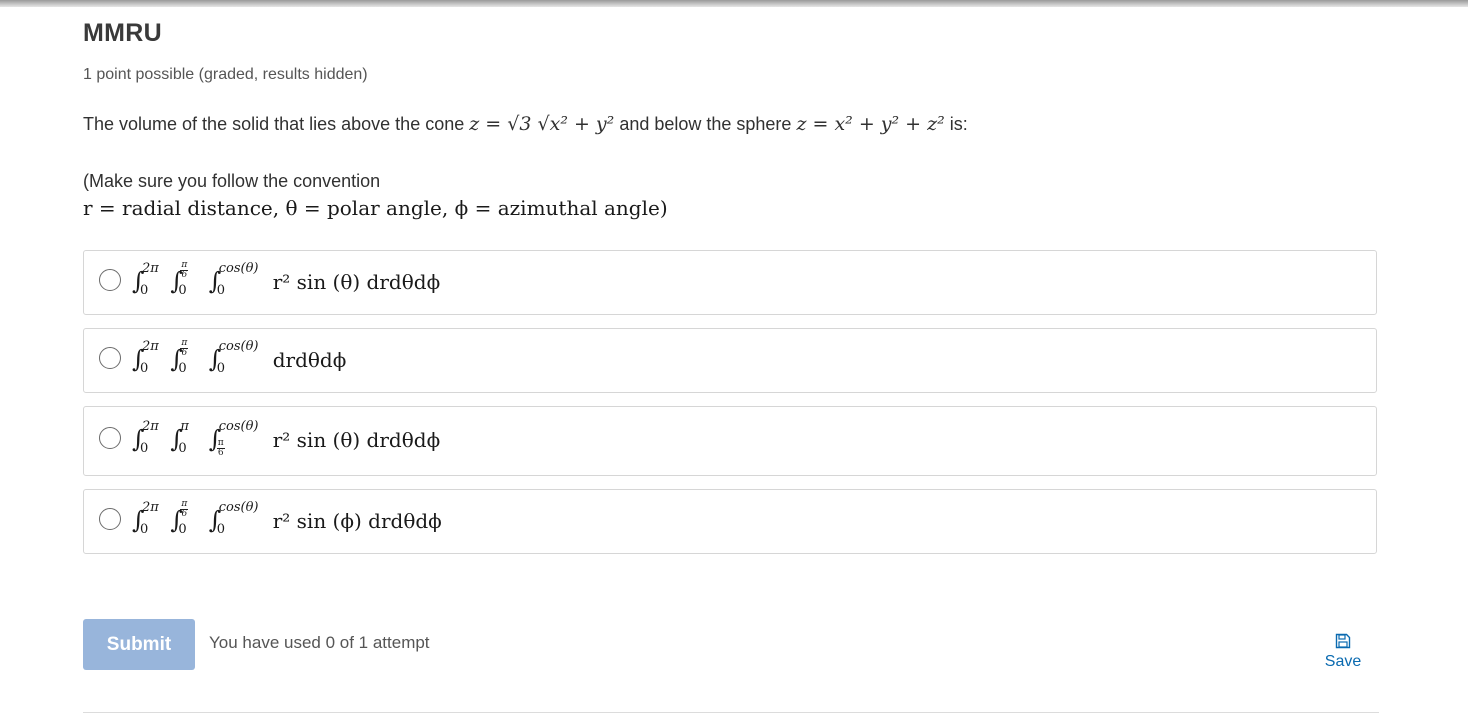  Describe the element at coordinates (356, 282) in the screenshot. I see `option-1-integrand: r² sin (θ) drdθdϕ` at that location.